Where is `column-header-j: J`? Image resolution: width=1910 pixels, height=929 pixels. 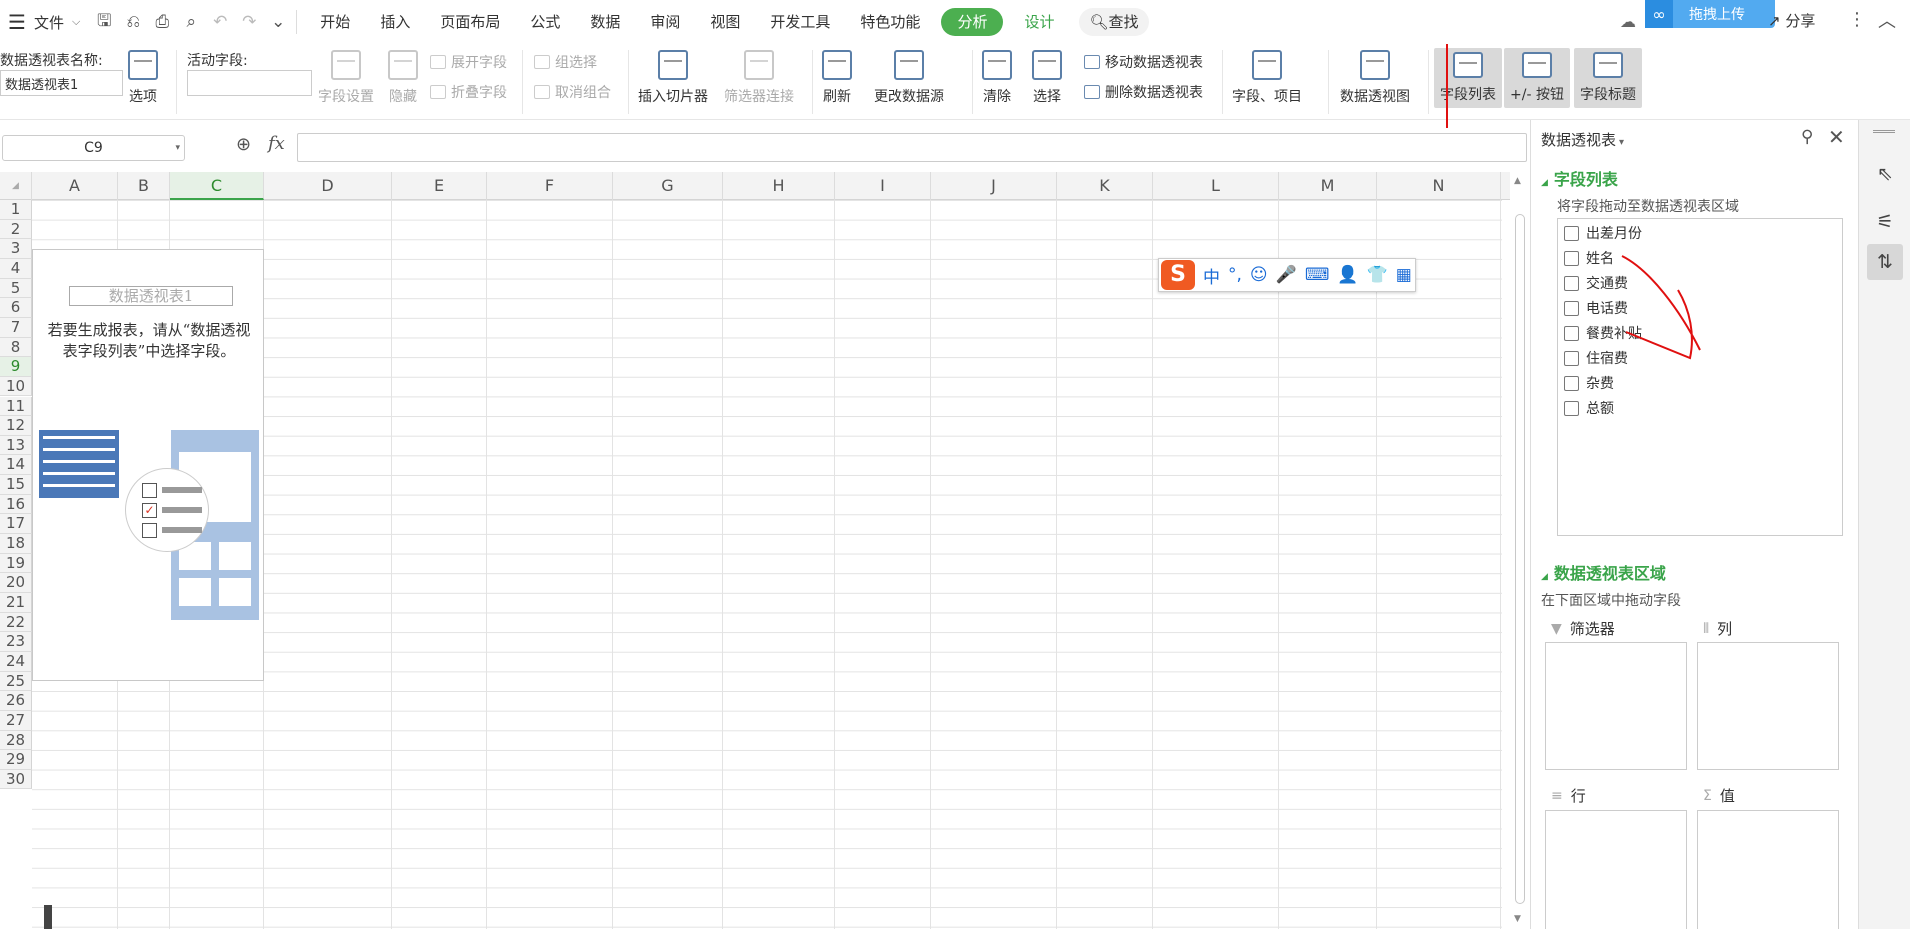 column-header-j: J is located at coordinates (994, 186).